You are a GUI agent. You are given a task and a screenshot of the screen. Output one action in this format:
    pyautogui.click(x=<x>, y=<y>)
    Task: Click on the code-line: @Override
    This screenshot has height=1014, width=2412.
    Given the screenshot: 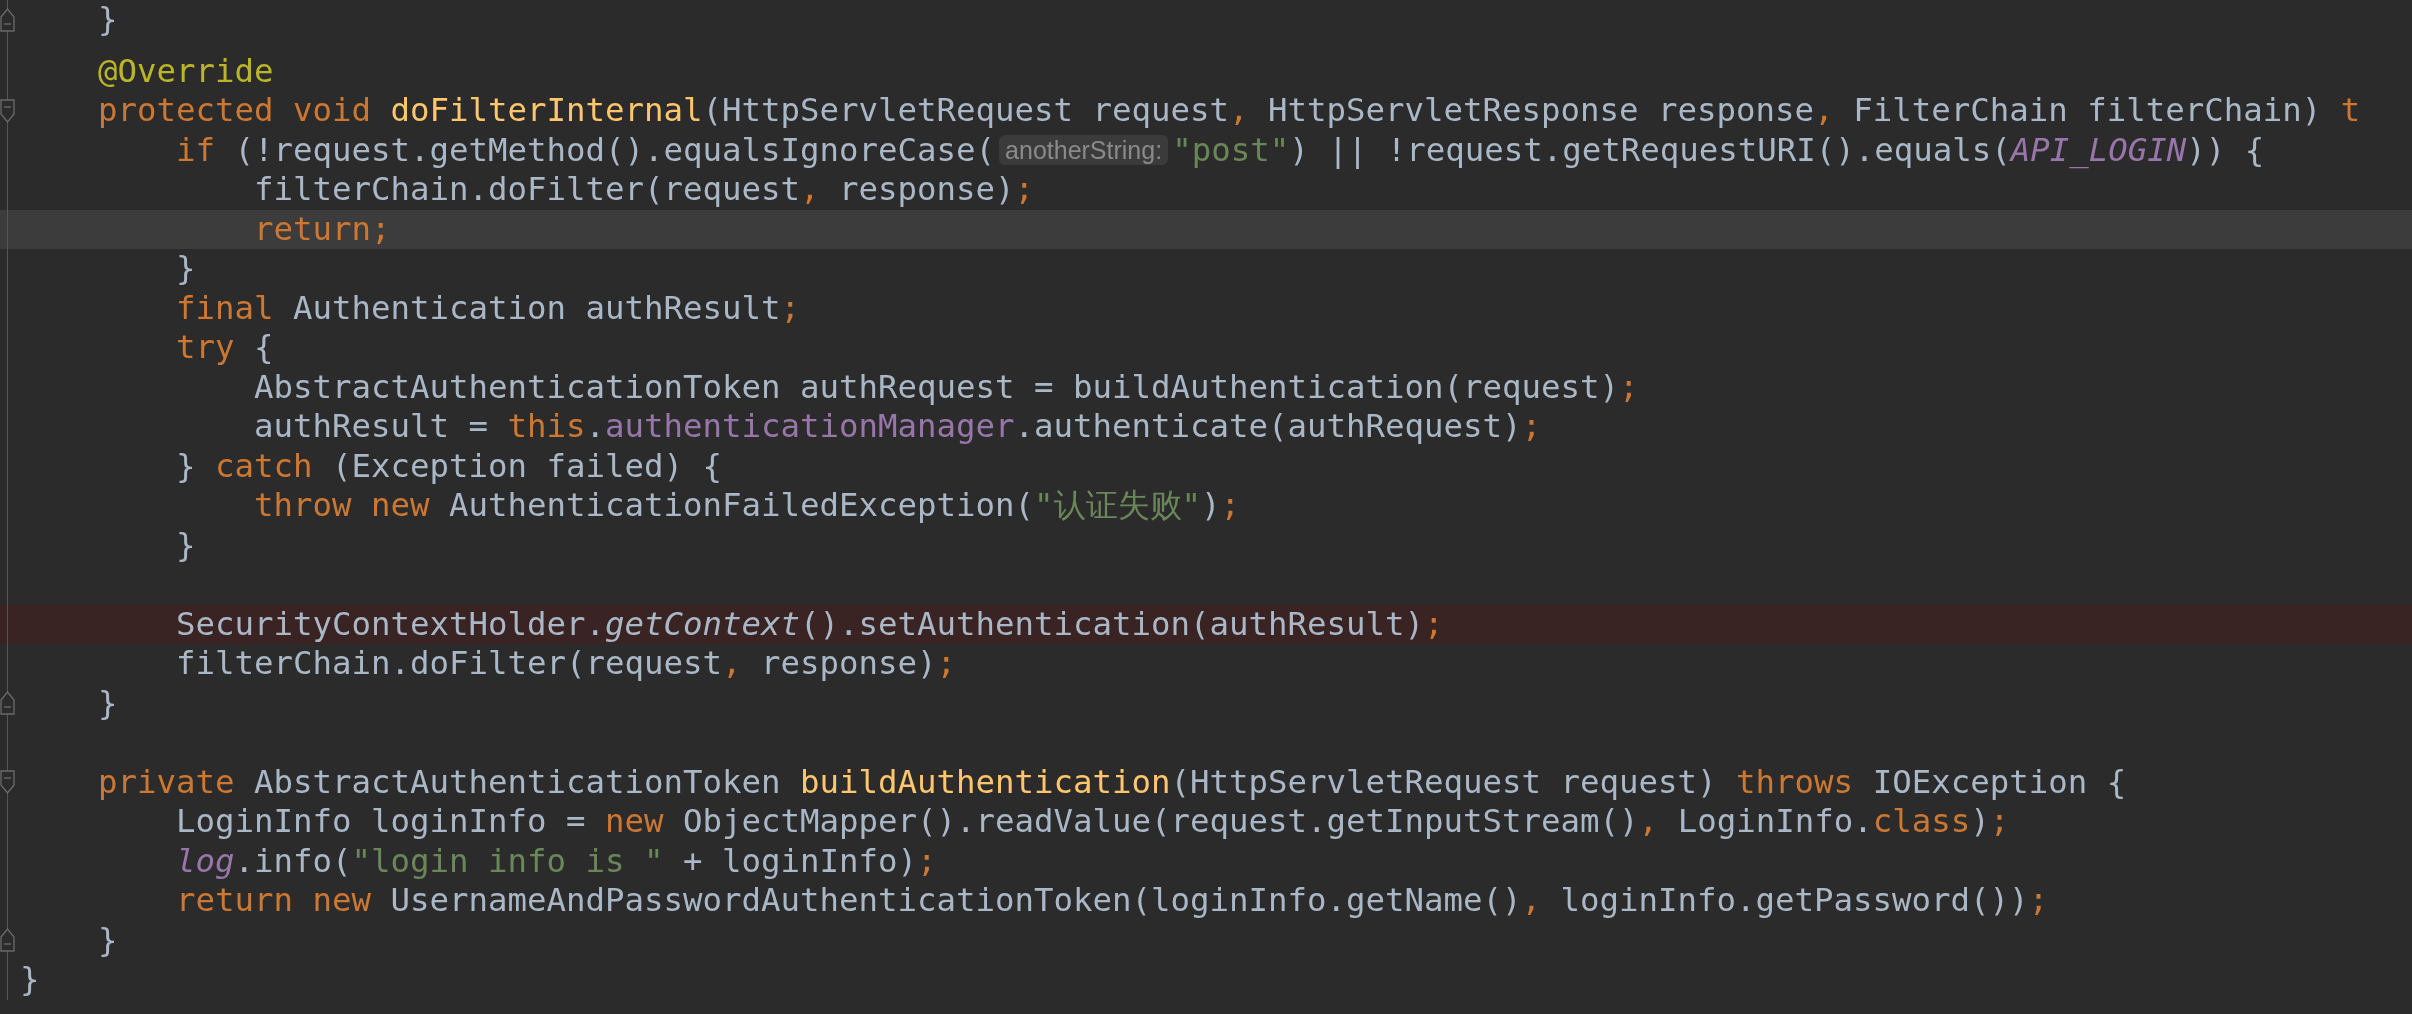 What is the action you would take?
    pyautogui.click(x=186, y=71)
    